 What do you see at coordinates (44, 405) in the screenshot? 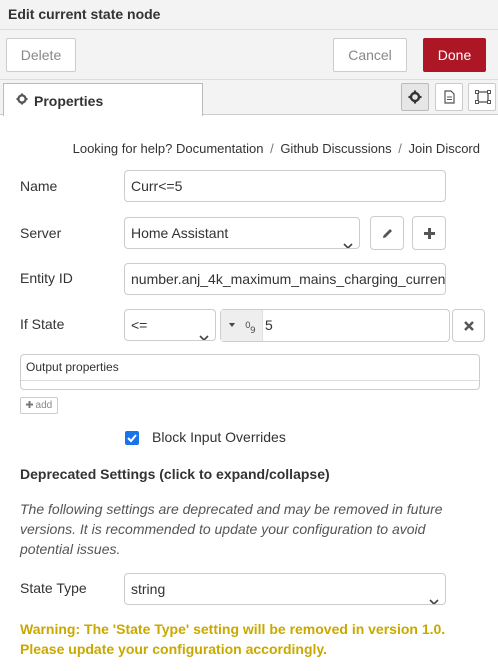
I see `add-label: add` at bounding box center [44, 405].